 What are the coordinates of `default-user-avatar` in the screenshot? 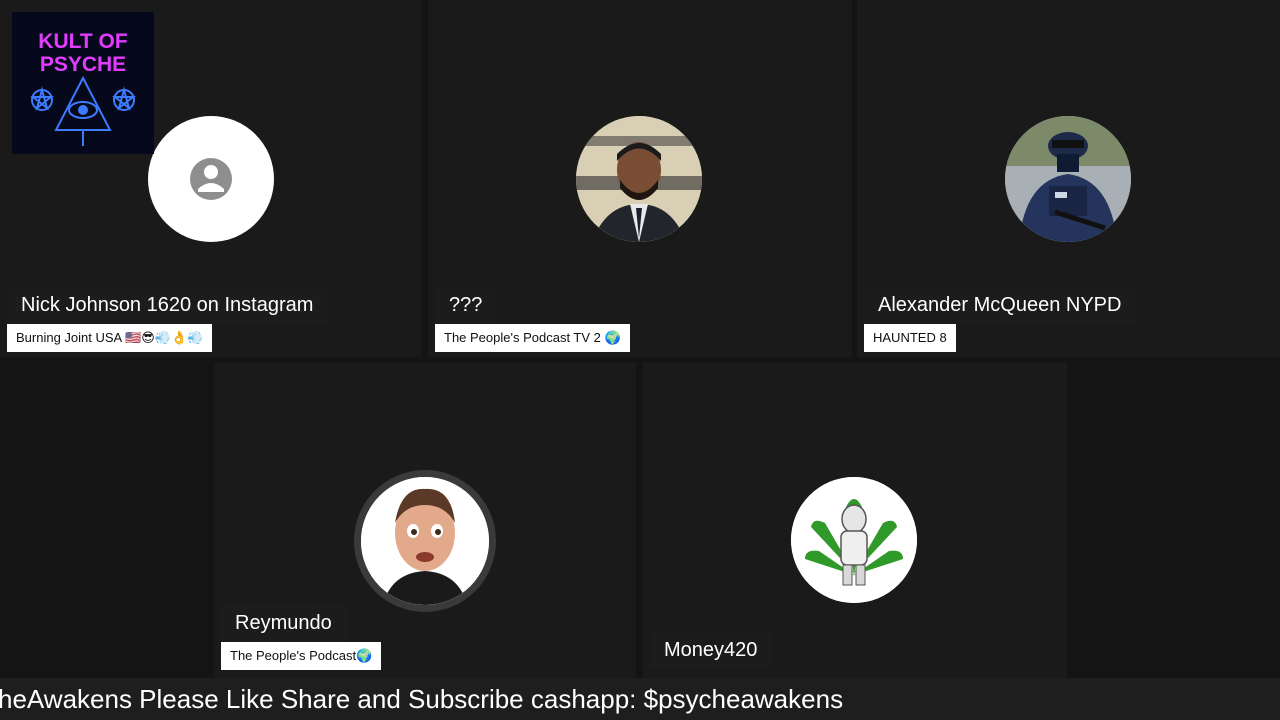 It's located at (211, 179).